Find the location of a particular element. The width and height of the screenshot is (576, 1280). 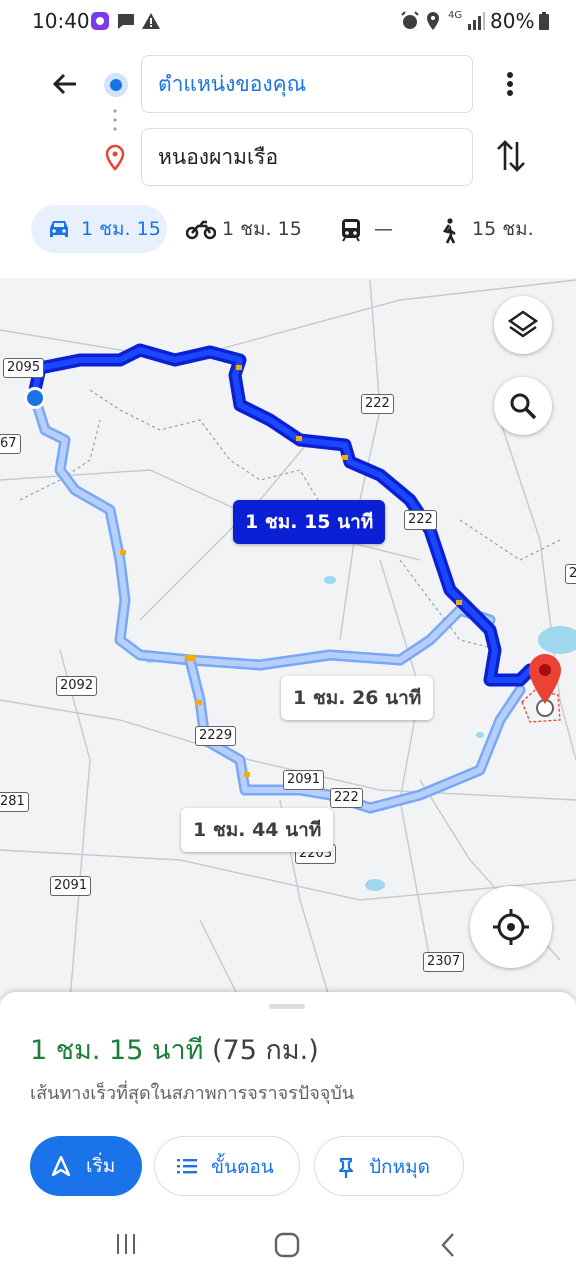

app-notification-icon is located at coordinates (100, 21).